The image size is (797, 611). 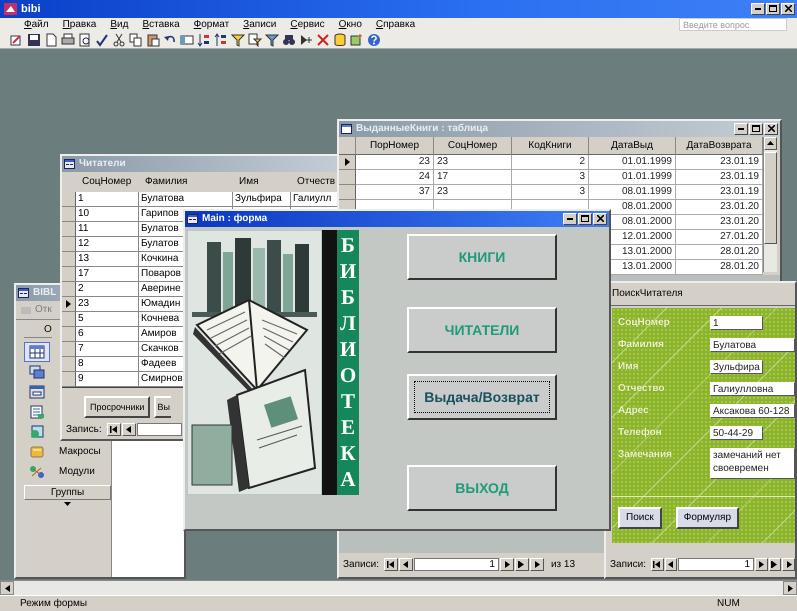 I want to click on delete-row-icon, so click(x=323, y=39).